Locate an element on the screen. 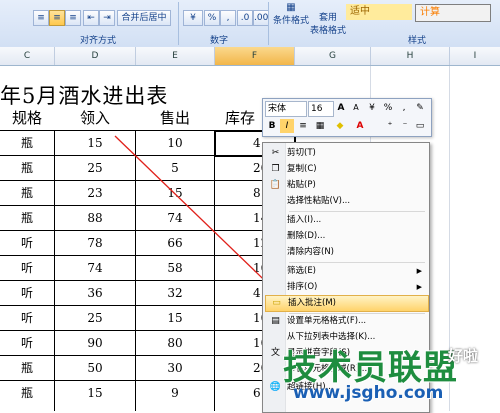 The width and height of the screenshot is (500, 413). comma-button: , is located at coordinates (404, 108).